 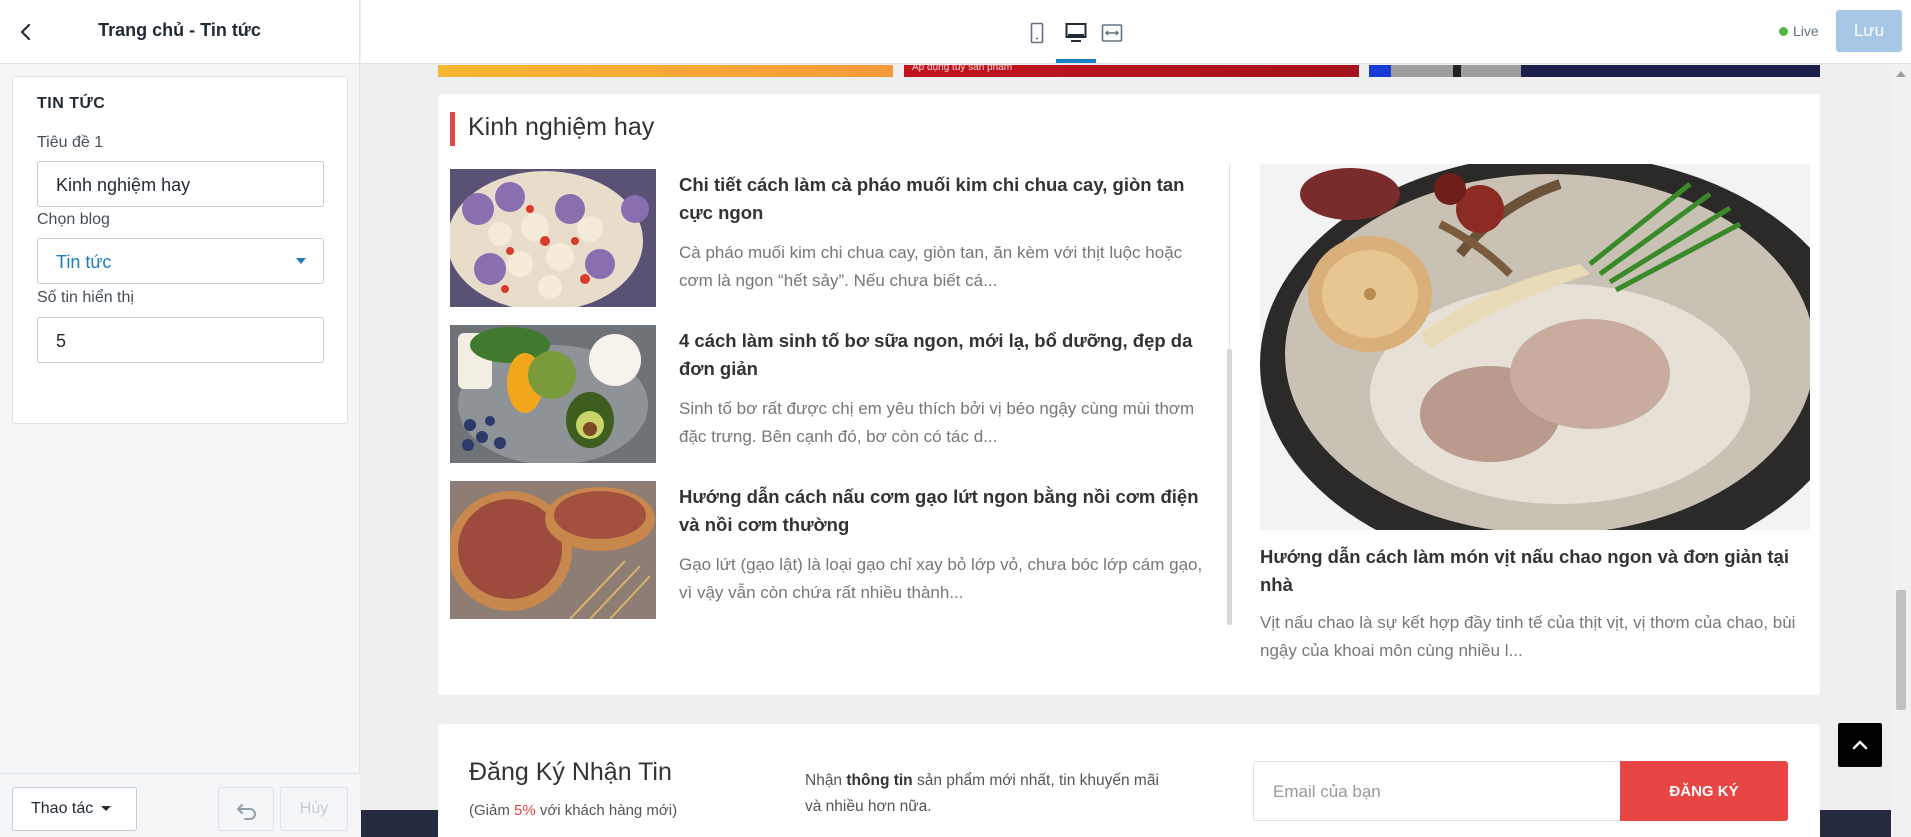 What do you see at coordinates (1901, 451) in the screenshot?
I see `preview-scrollbar` at bounding box center [1901, 451].